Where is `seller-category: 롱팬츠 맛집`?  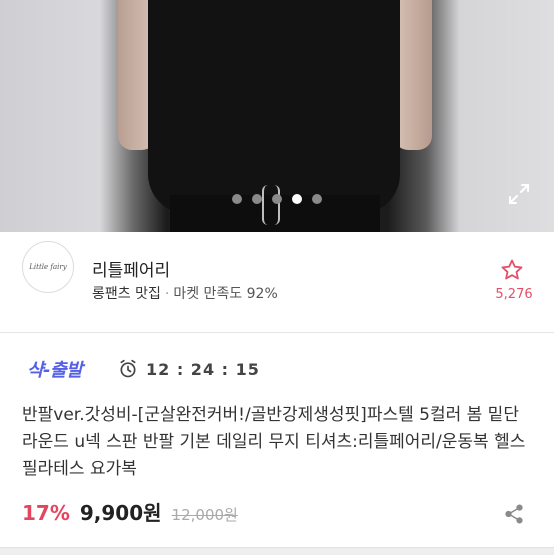
seller-category: 롱팬츠 맛집 is located at coordinates (126, 294).